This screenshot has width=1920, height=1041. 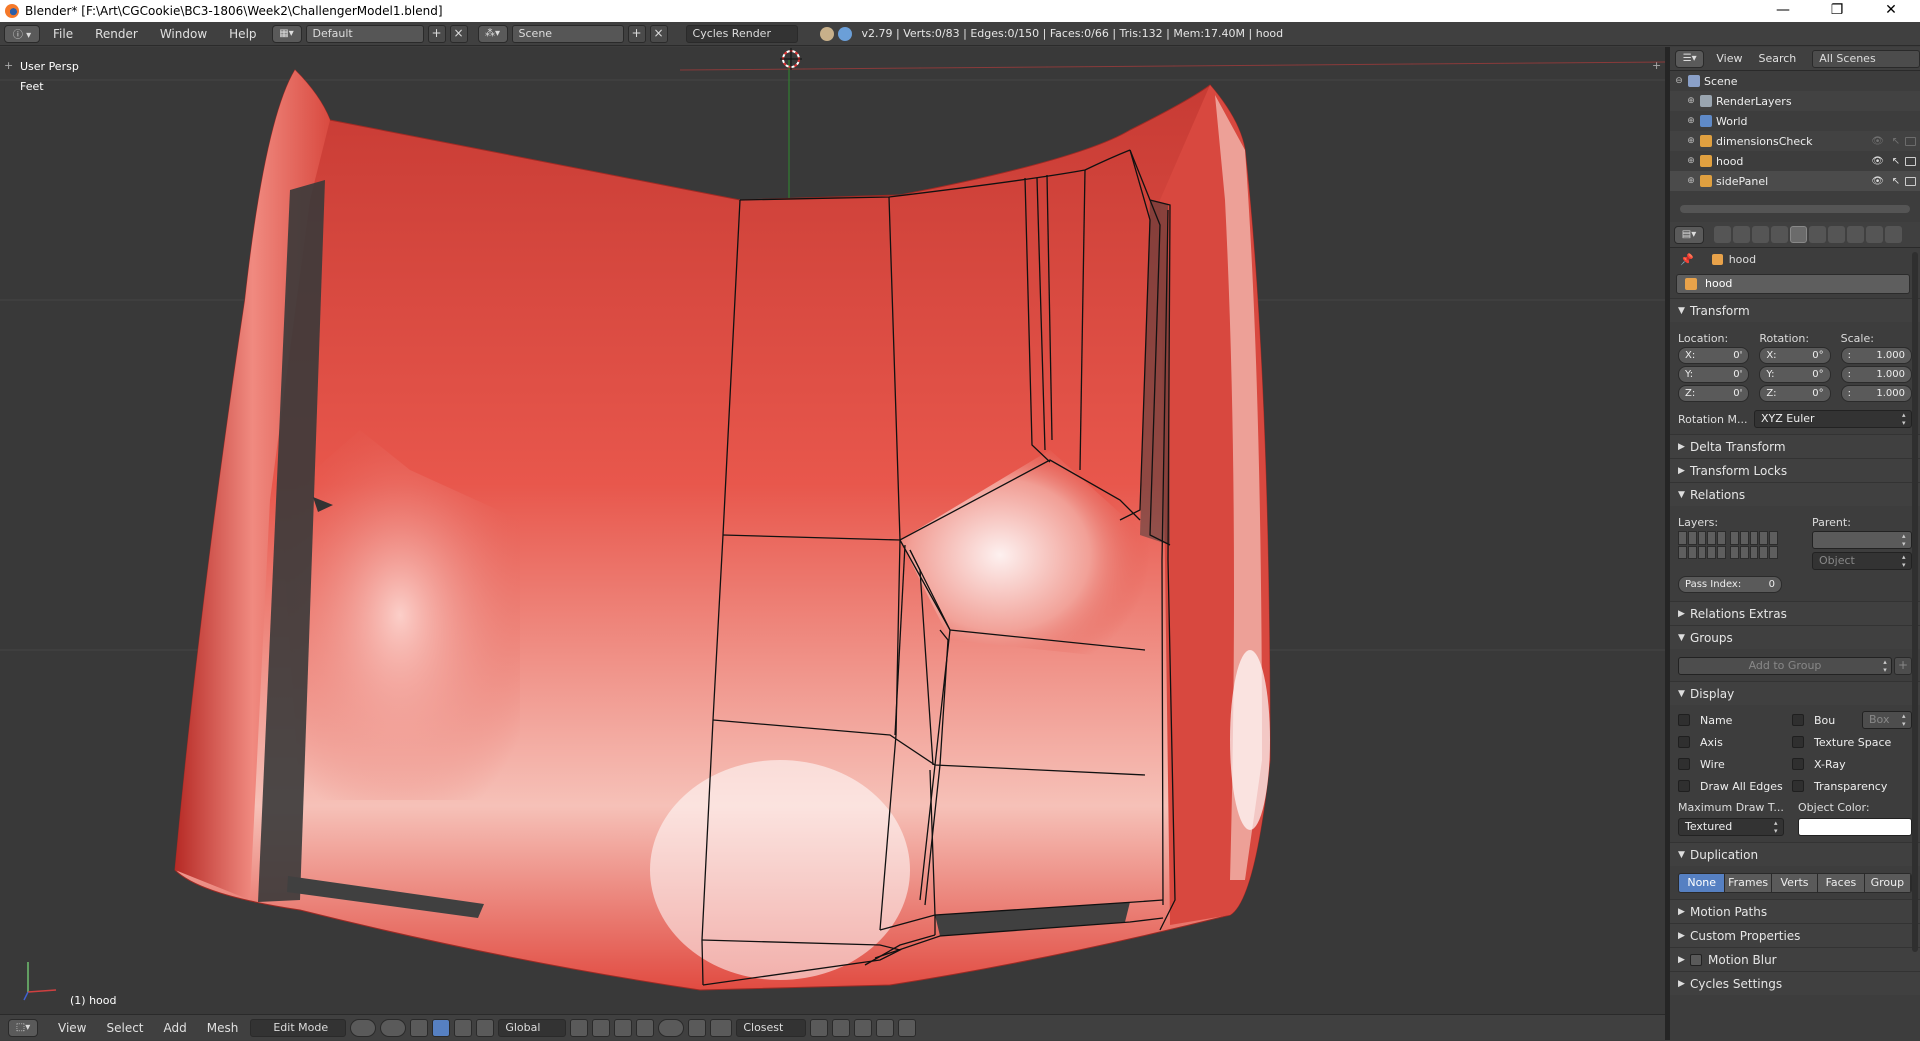 I want to click on parent-field, so click(x=1862, y=540).